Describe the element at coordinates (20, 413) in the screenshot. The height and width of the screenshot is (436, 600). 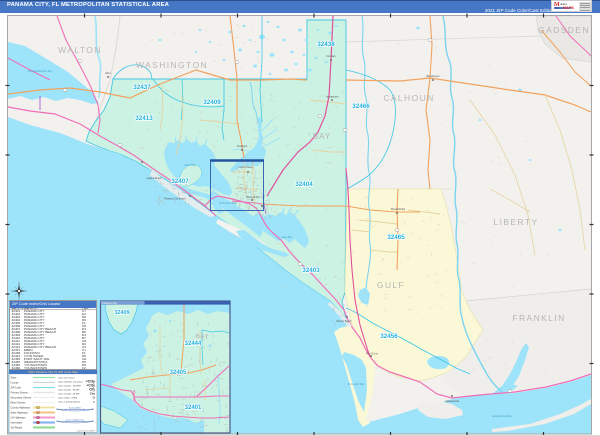
I see `svg-text: State Highways` at that location.